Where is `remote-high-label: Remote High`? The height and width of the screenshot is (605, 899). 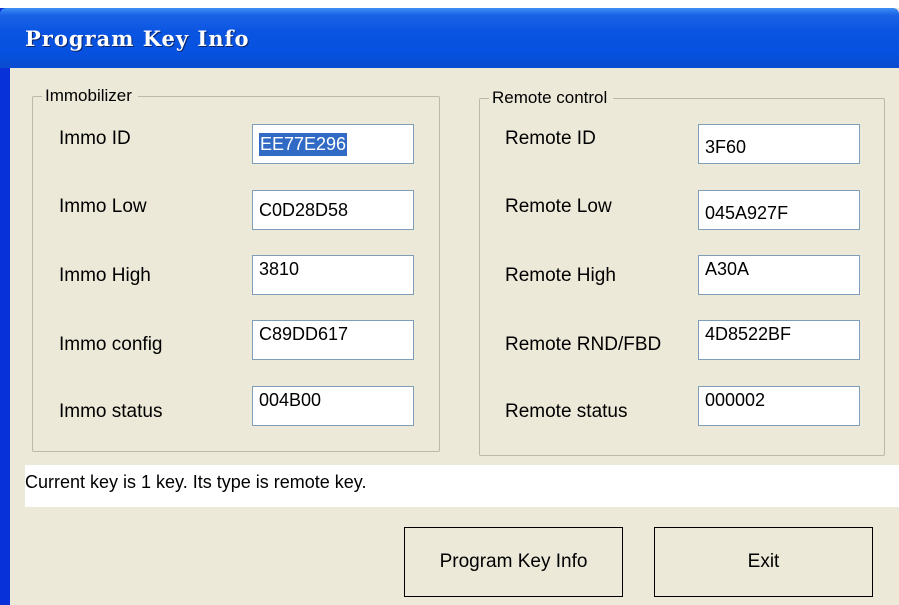 remote-high-label: Remote High is located at coordinates (560, 275).